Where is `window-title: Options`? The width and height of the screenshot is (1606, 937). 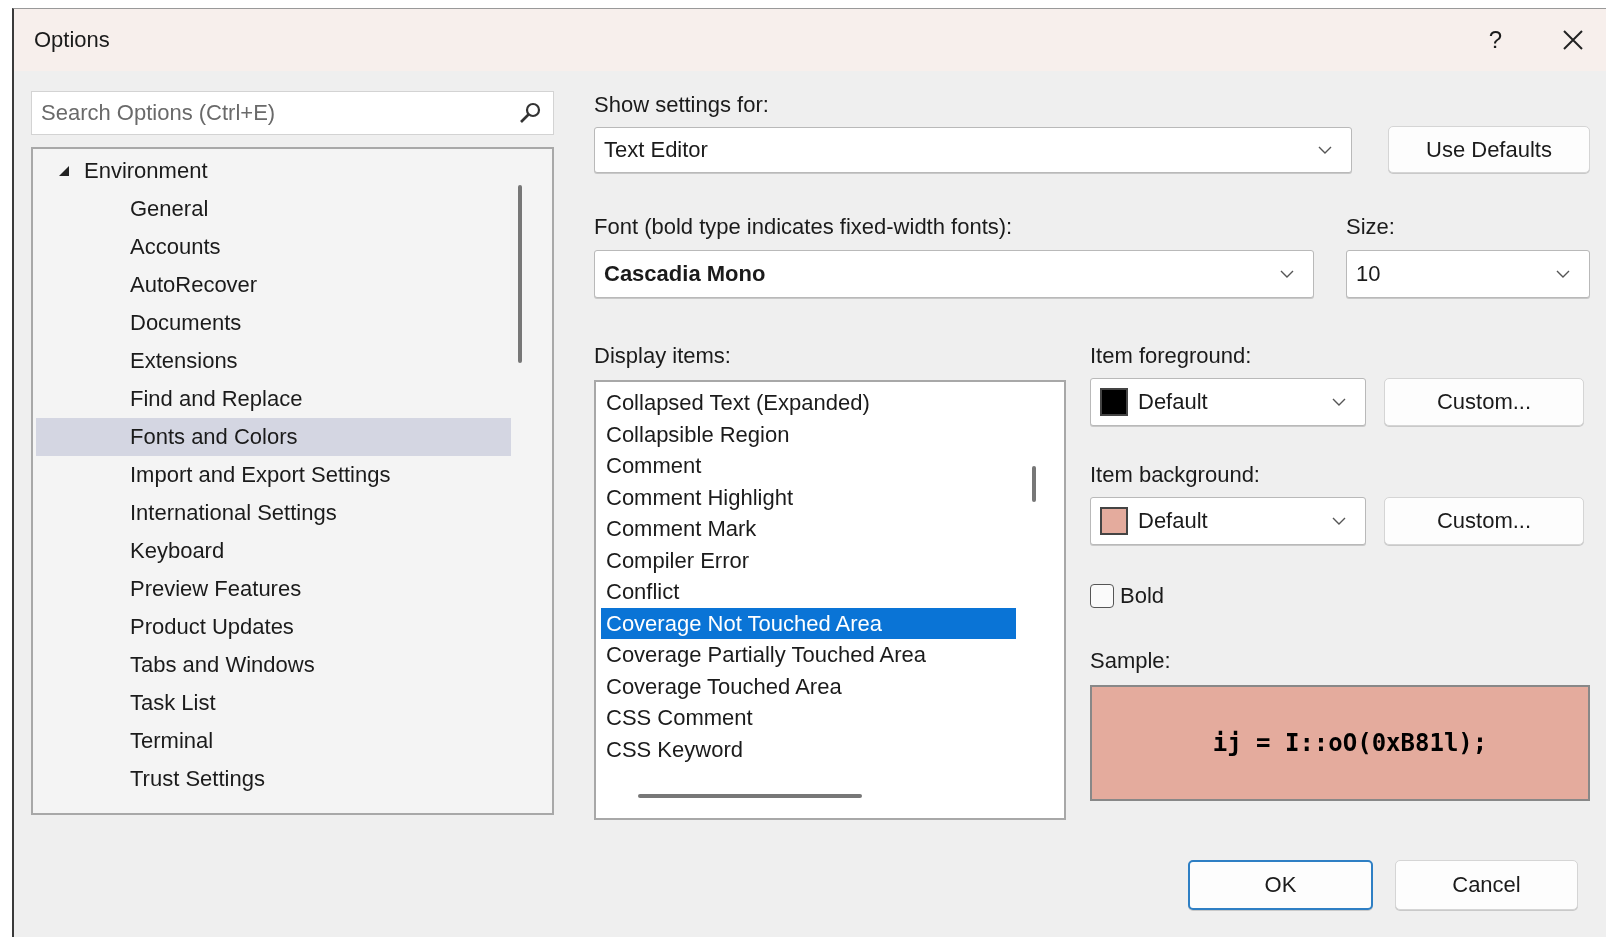
window-title: Options is located at coordinates (72, 40).